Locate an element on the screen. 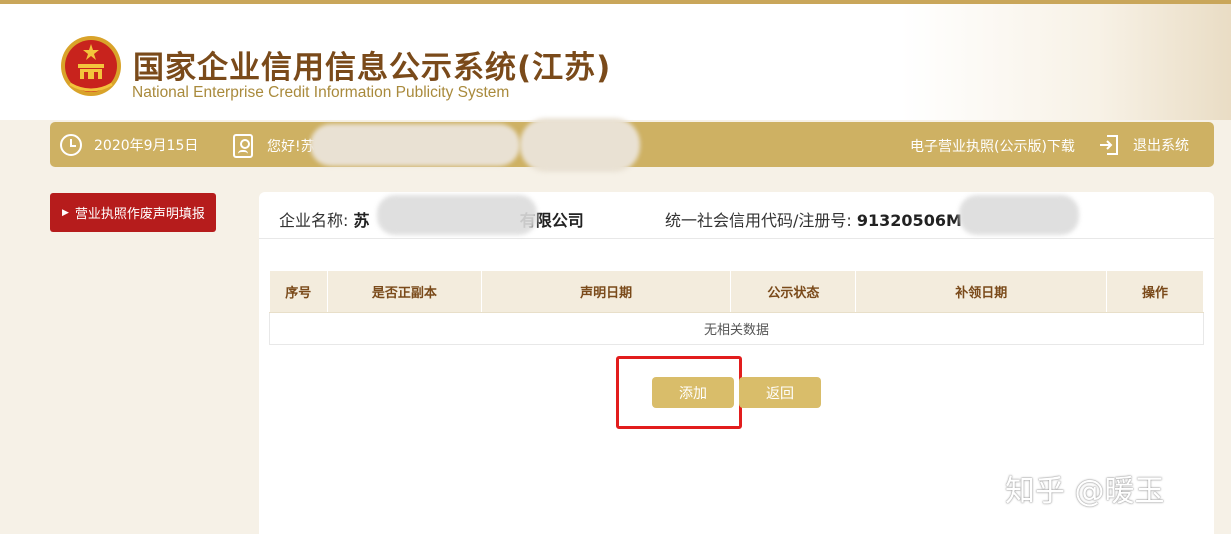 Image resolution: width=1231 pixels, height=534 pixels. company-name-label: 企业名称: is located at coordinates (314, 220).